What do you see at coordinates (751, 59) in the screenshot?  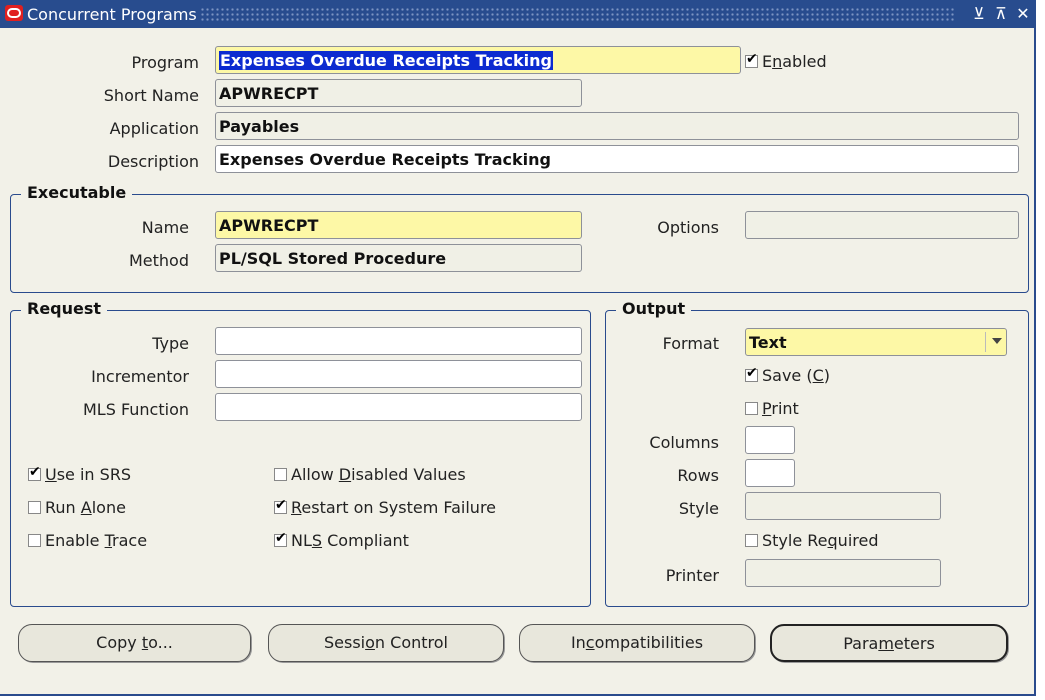 I see `enabled-check-icon` at bounding box center [751, 59].